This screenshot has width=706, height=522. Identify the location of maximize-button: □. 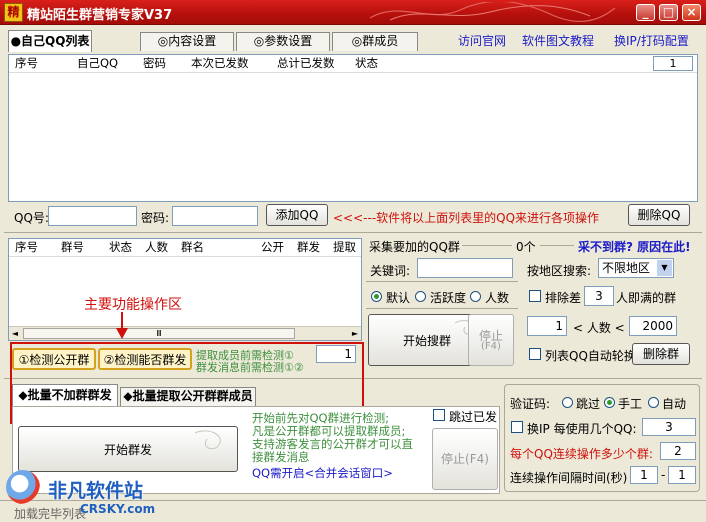
(668, 12).